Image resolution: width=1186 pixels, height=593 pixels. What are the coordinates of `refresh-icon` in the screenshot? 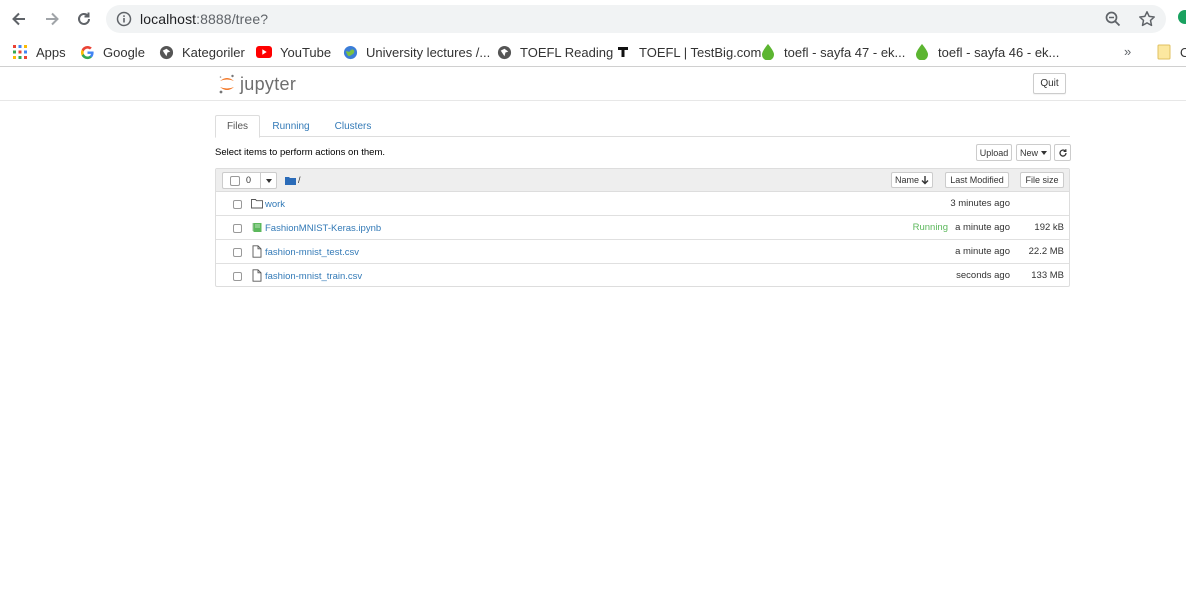 It's located at (1062, 152).